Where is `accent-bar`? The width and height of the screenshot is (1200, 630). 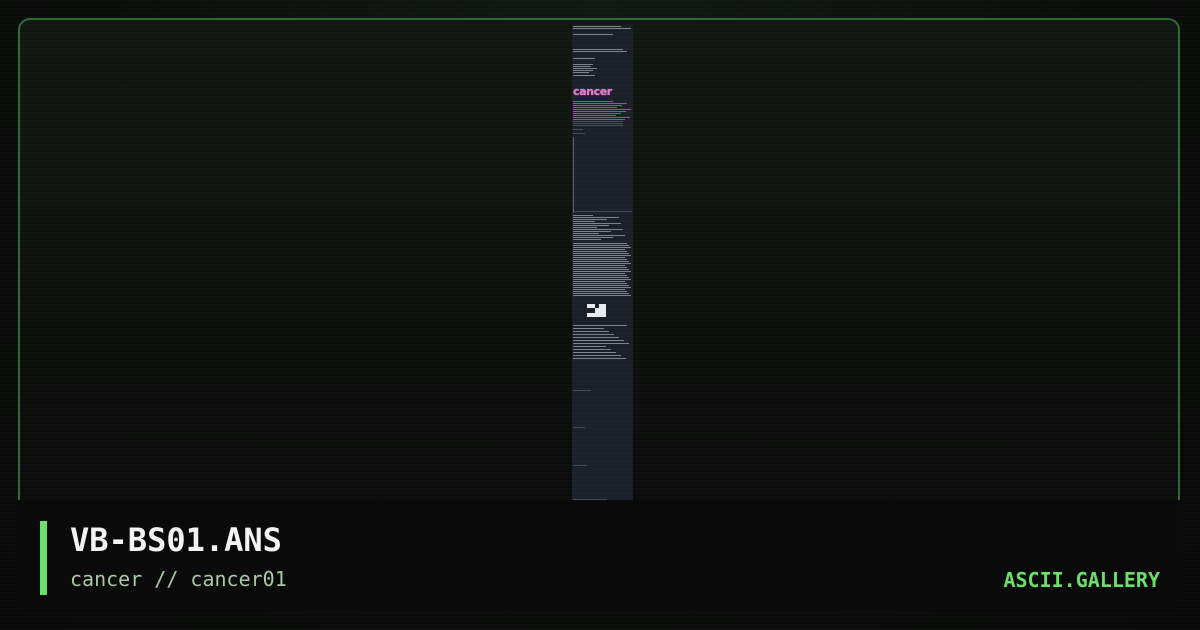
accent-bar is located at coordinates (43, 558).